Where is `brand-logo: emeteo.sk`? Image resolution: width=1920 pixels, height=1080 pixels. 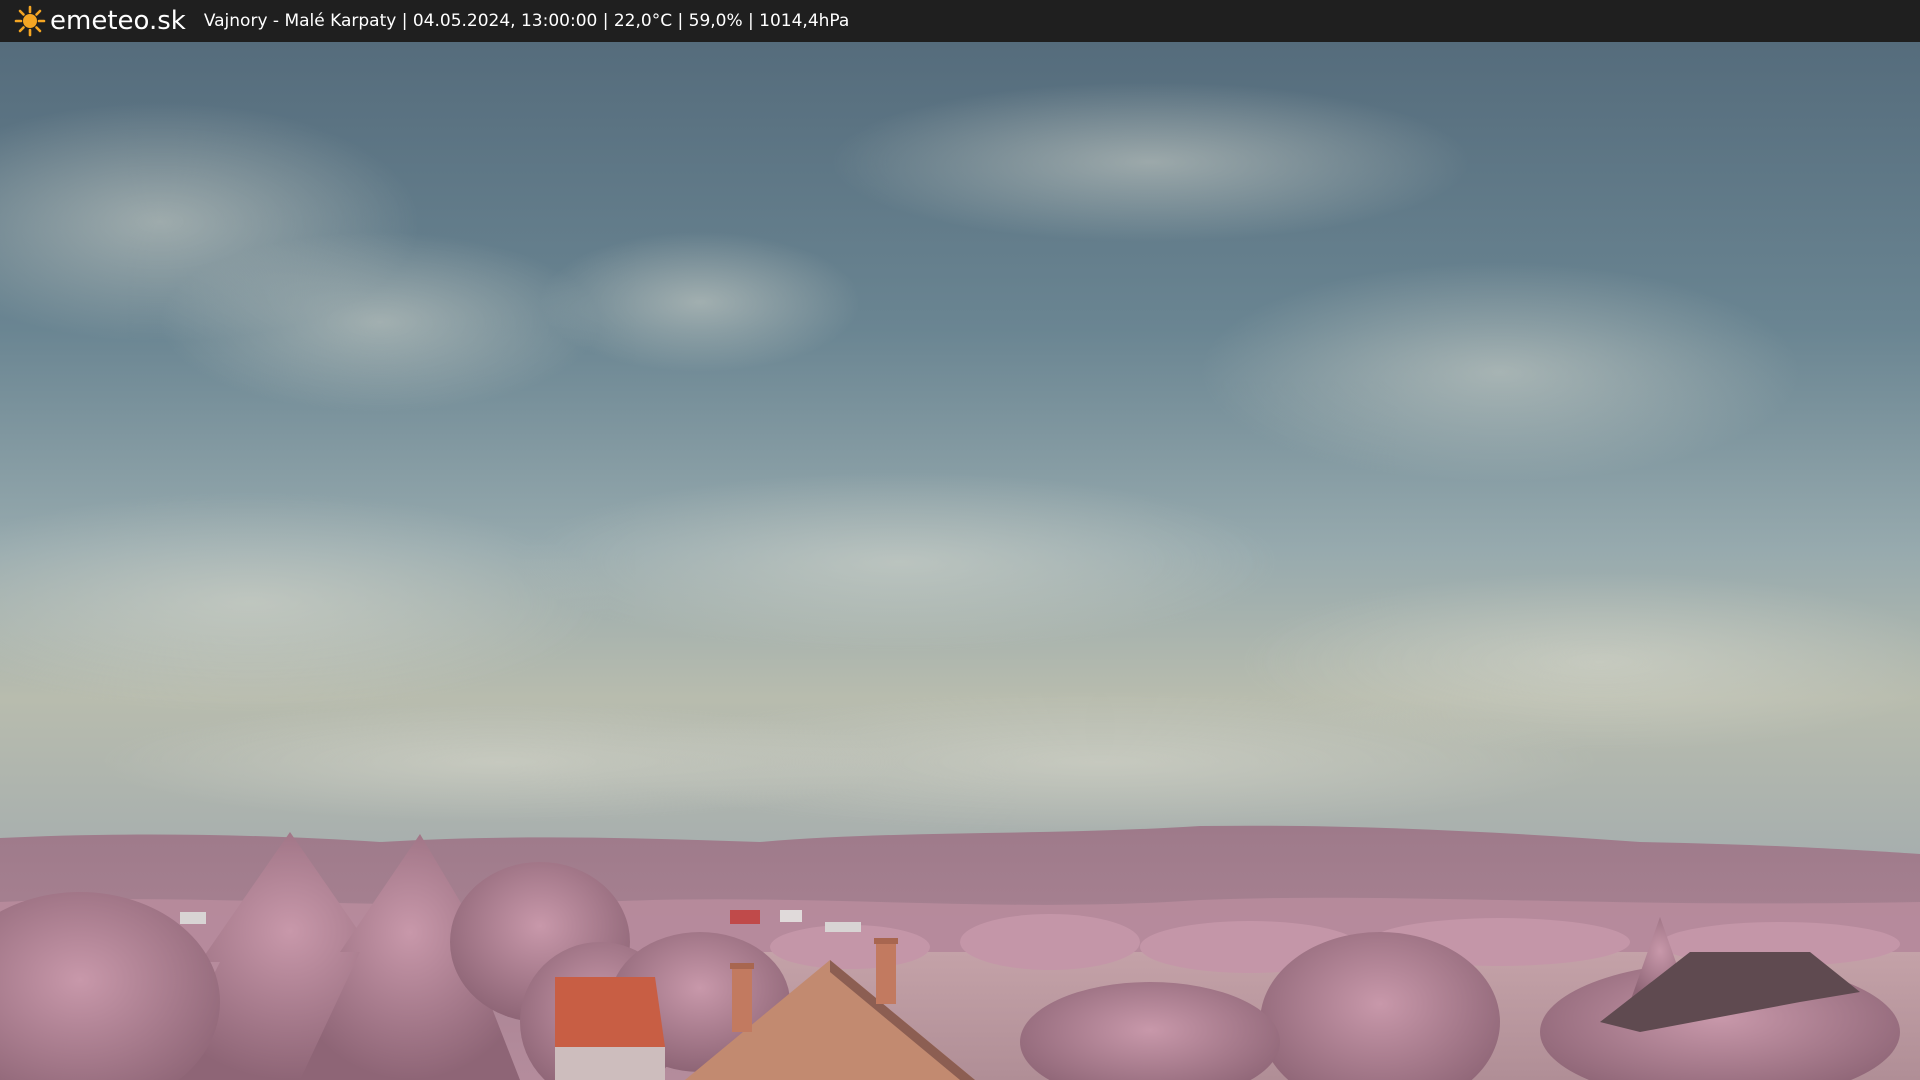 brand-logo: emeteo.sk is located at coordinates (100, 21).